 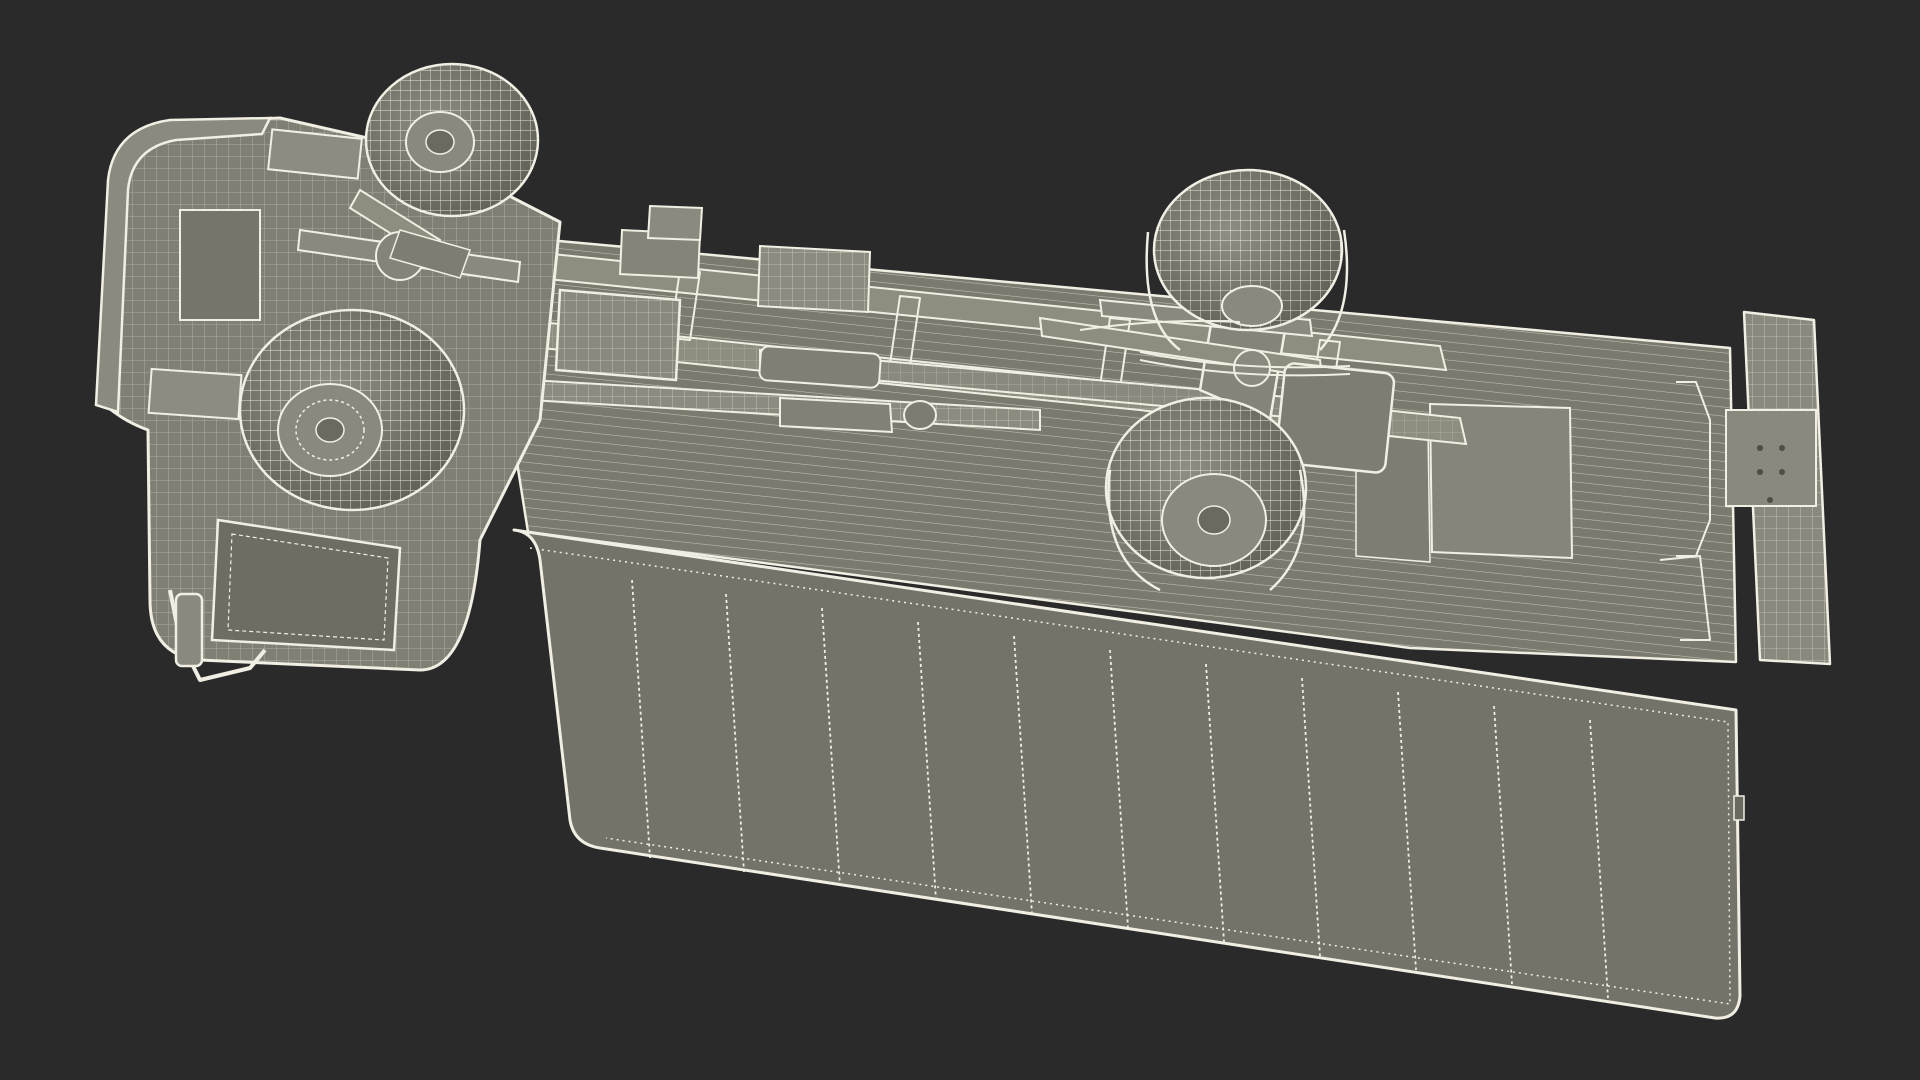 I want to click on front-wheel-top, so click(x=452, y=140).